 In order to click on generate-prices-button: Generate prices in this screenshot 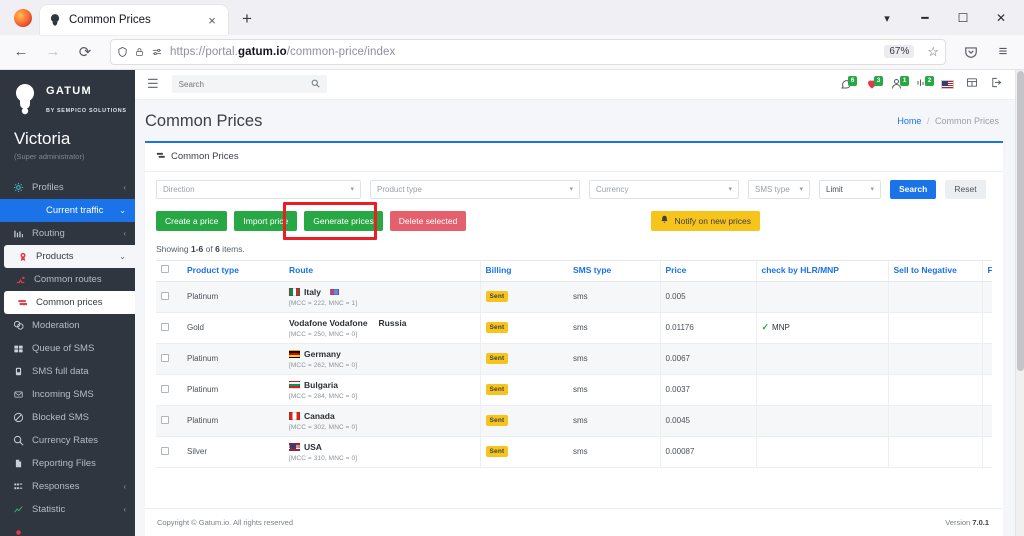, I will do `click(343, 220)`.